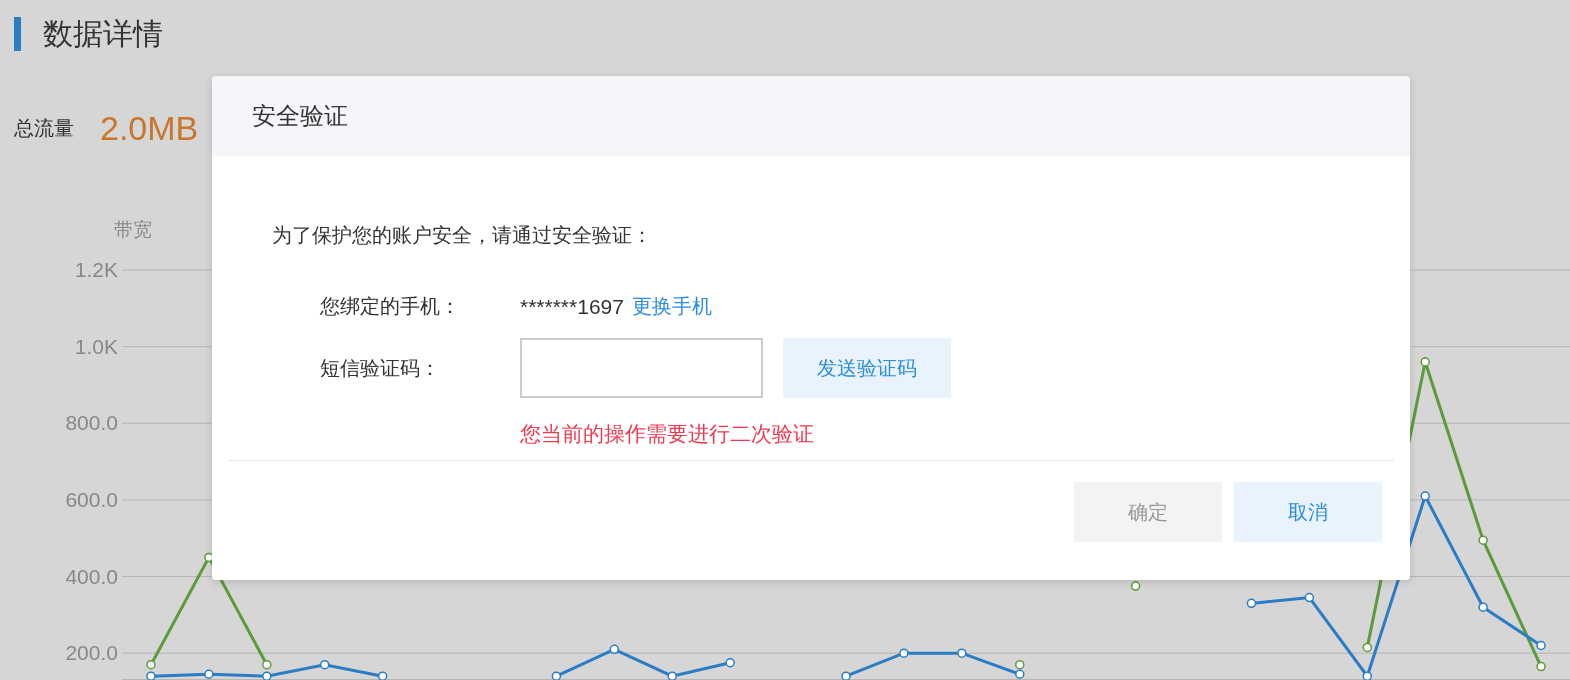 The image size is (1570, 680). I want to click on axis-tick-label: 200.0, so click(91, 653).